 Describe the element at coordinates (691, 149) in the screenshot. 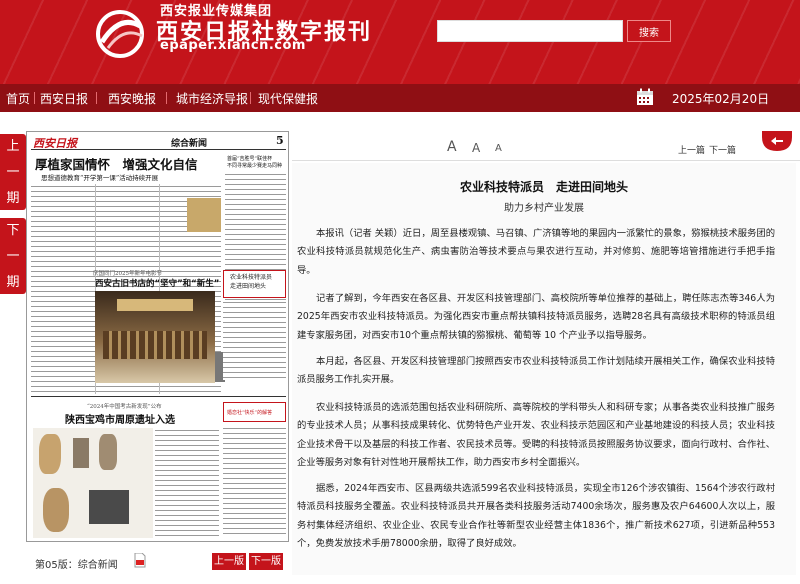

I see `prev-article-link: 上一篇` at that location.